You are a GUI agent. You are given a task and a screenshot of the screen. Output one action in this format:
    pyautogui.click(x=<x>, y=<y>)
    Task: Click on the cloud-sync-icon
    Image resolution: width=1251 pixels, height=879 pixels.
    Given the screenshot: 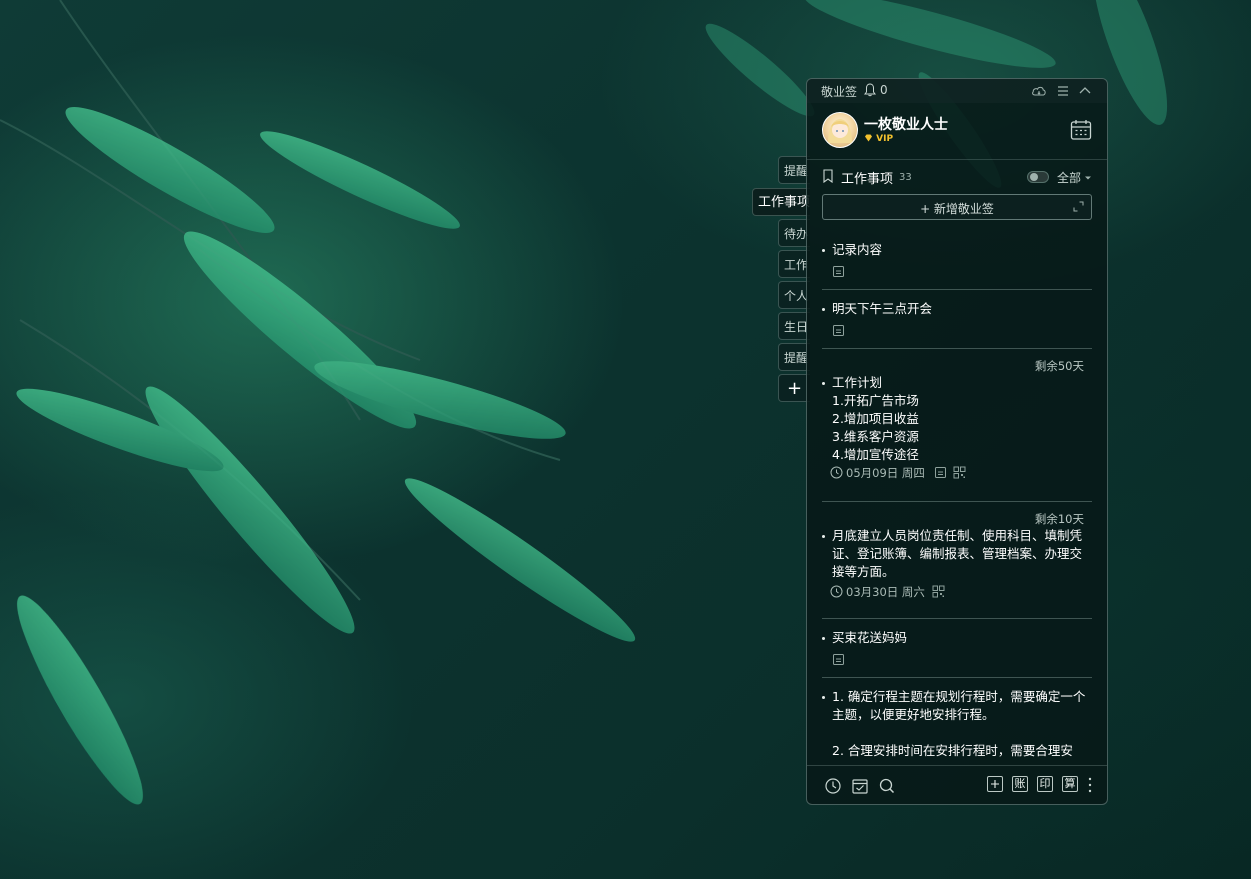 What is the action you would take?
    pyautogui.click(x=1039, y=91)
    